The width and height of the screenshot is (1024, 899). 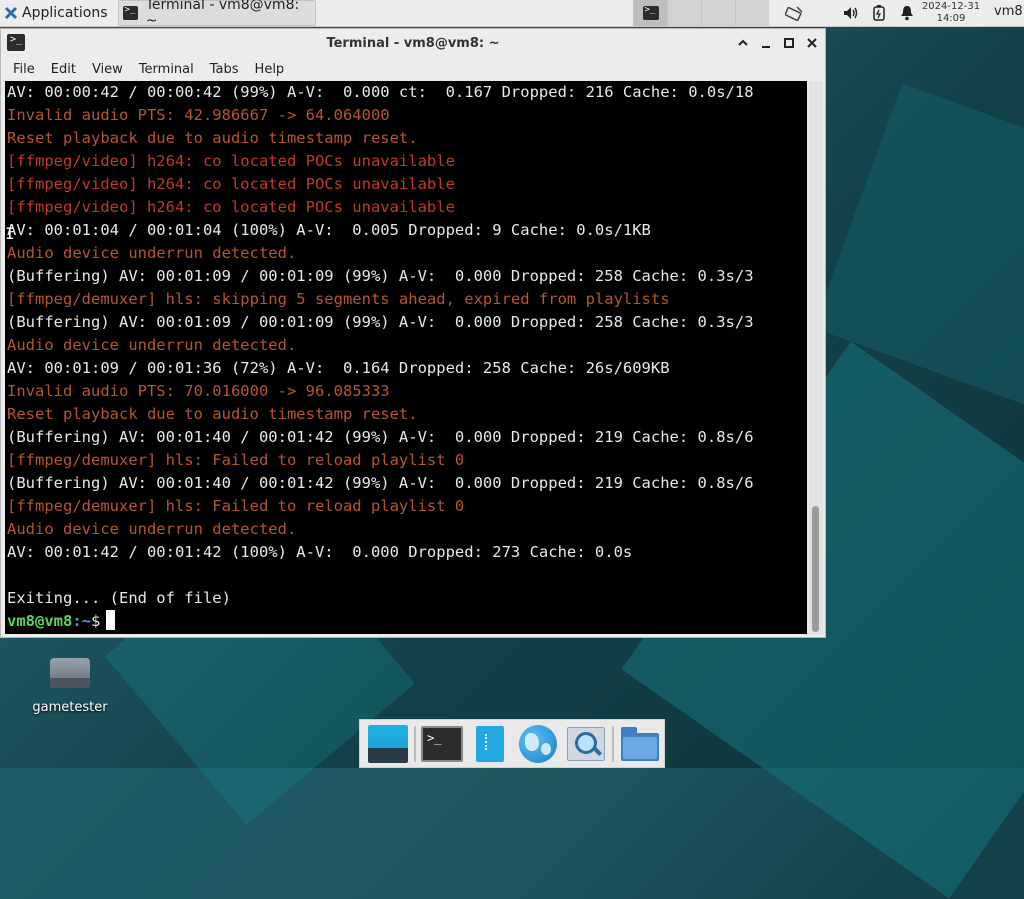 I want to click on volume-icon, so click(x=851, y=13).